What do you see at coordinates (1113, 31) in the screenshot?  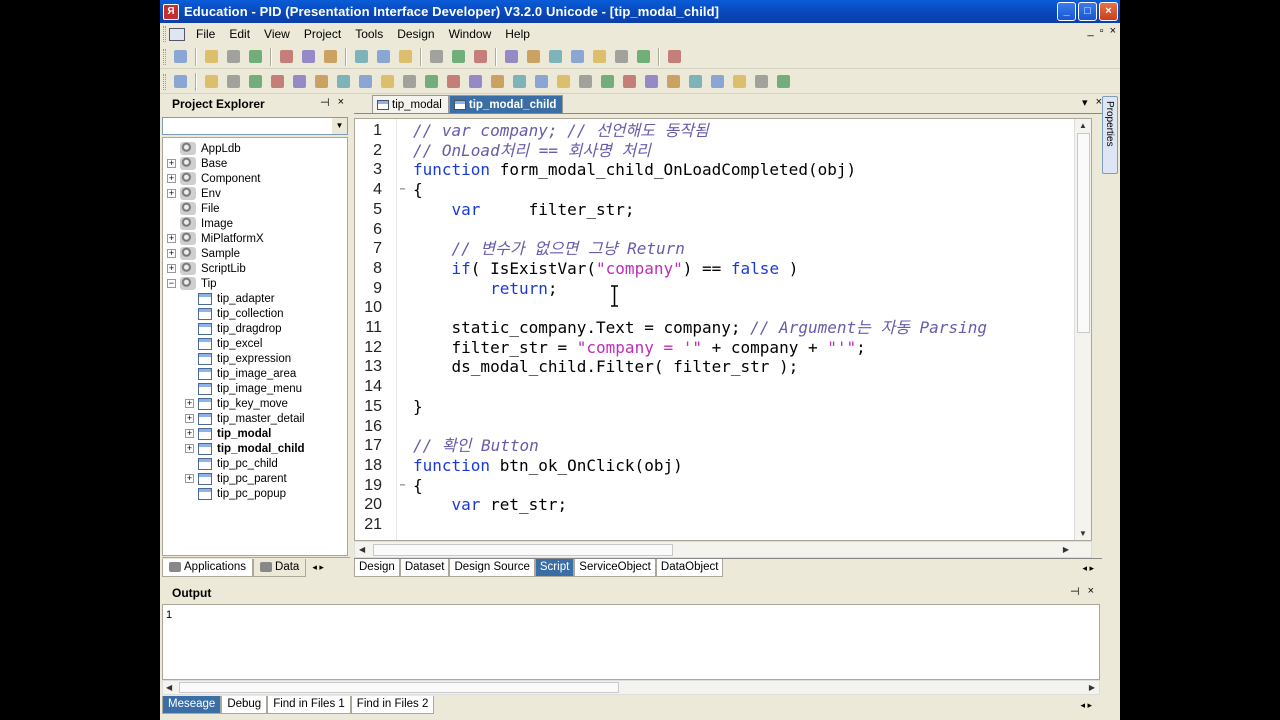 I see `mdi-close-button: ×` at bounding box center [1113, 31].